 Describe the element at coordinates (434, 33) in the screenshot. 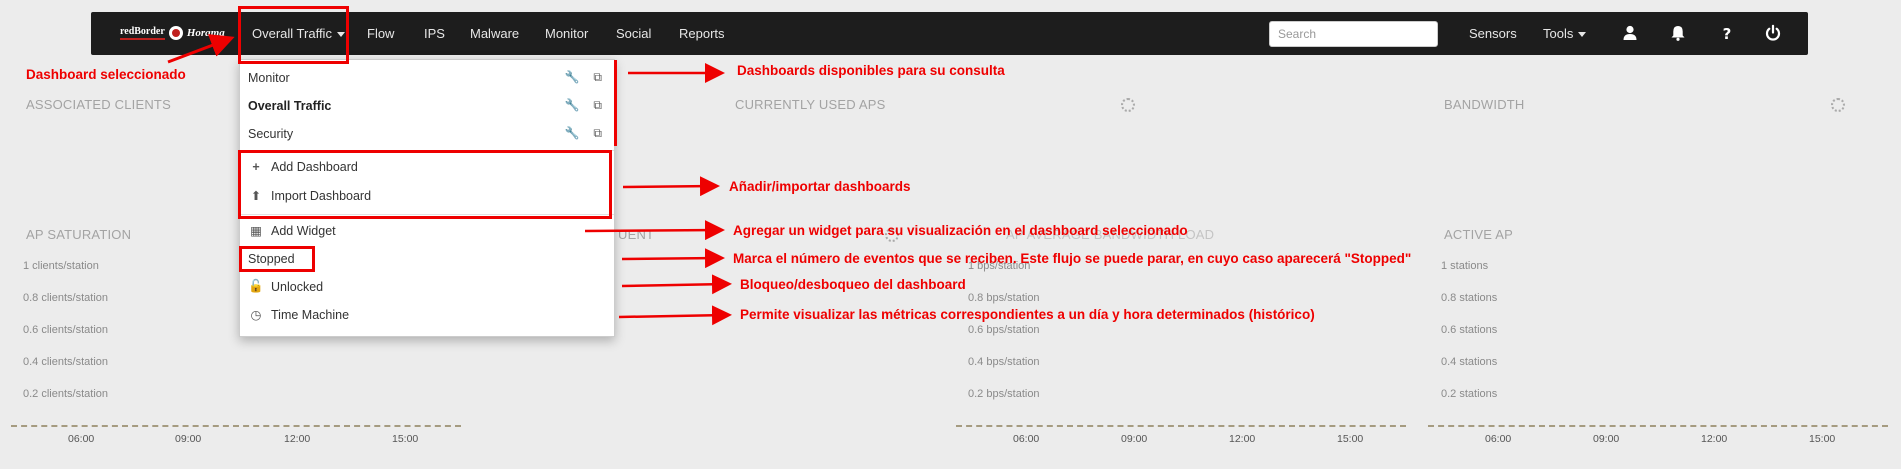

I see `nav-ips: IPS` at that location.